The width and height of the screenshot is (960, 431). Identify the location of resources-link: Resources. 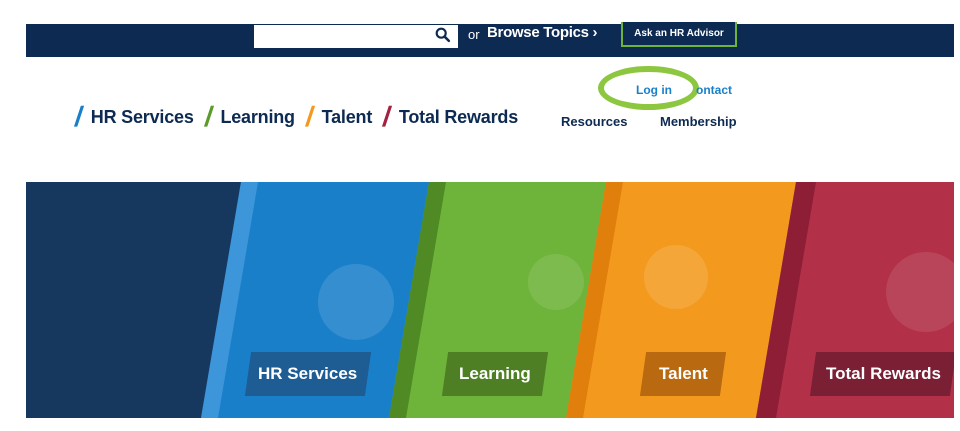
(594, 121).